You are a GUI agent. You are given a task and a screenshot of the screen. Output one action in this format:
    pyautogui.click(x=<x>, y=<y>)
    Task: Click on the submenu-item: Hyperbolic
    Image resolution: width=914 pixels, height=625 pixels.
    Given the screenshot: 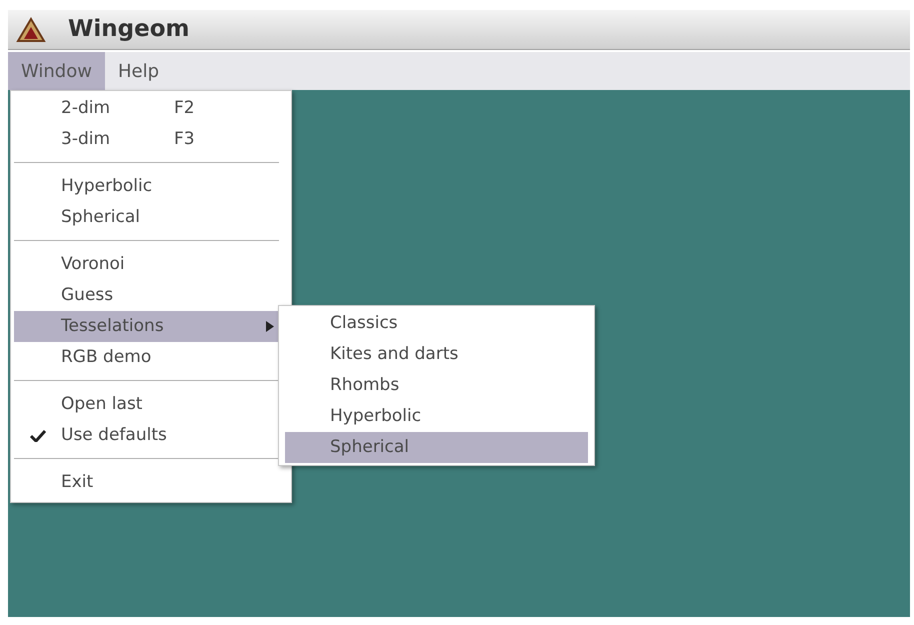 What is the action you would take?
    pyautogui.click(x=436, y=416)
    